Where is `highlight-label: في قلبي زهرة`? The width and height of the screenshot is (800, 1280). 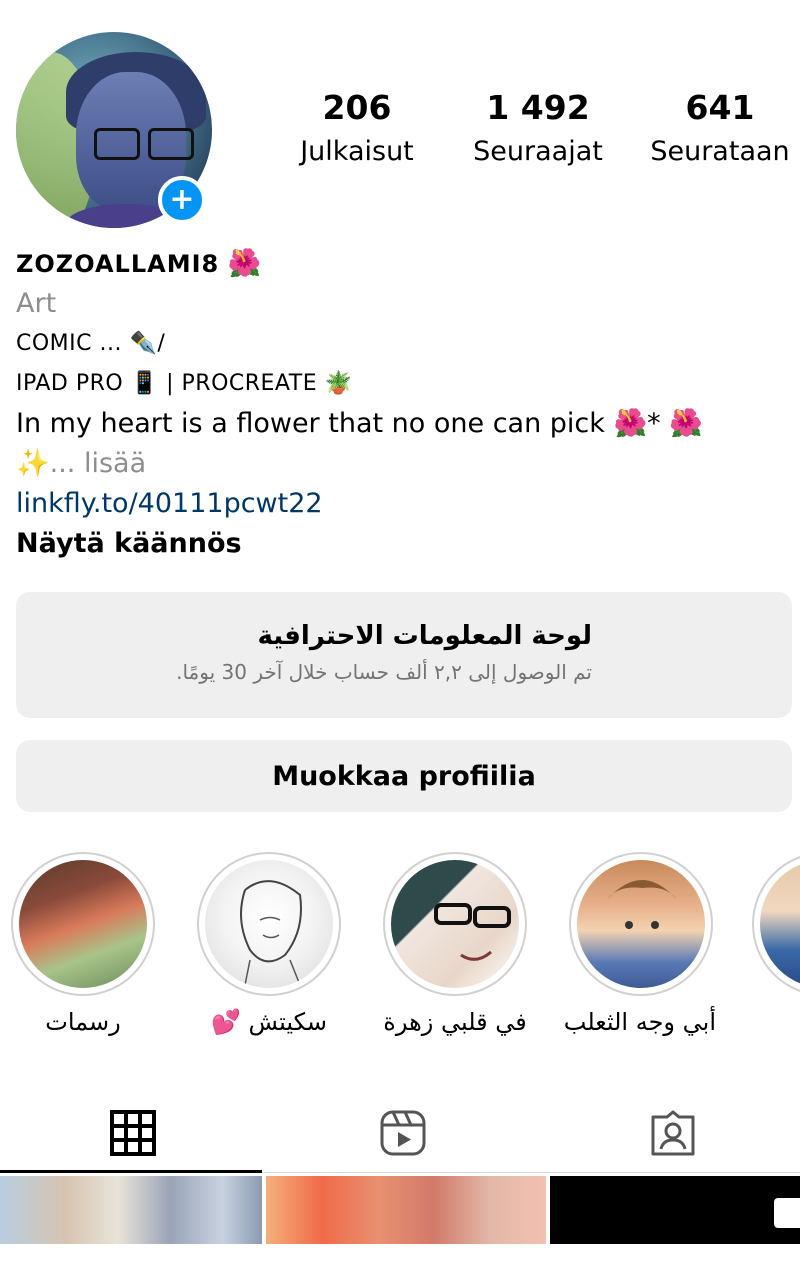 highlight-label: في قلبي زهرة is located at coordinates (455, 1022).